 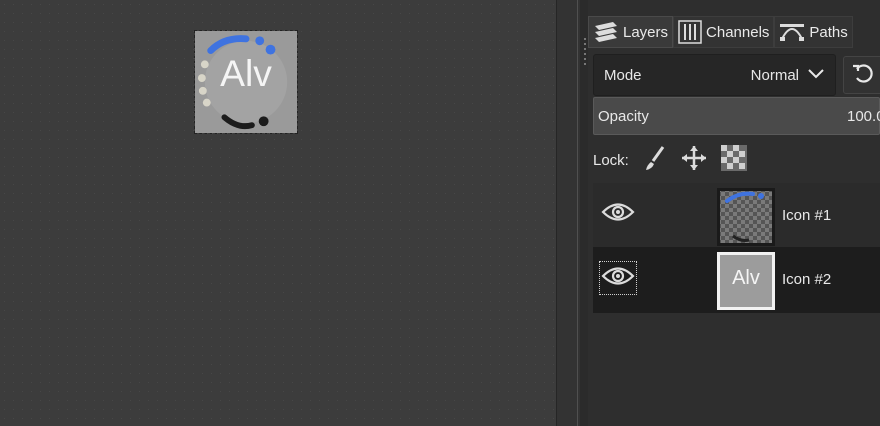 What do you see at coordinates (714, 75) in the screenshot?
I see `mode-dropdown: Mode Normal` at bounding box center [714, 75].